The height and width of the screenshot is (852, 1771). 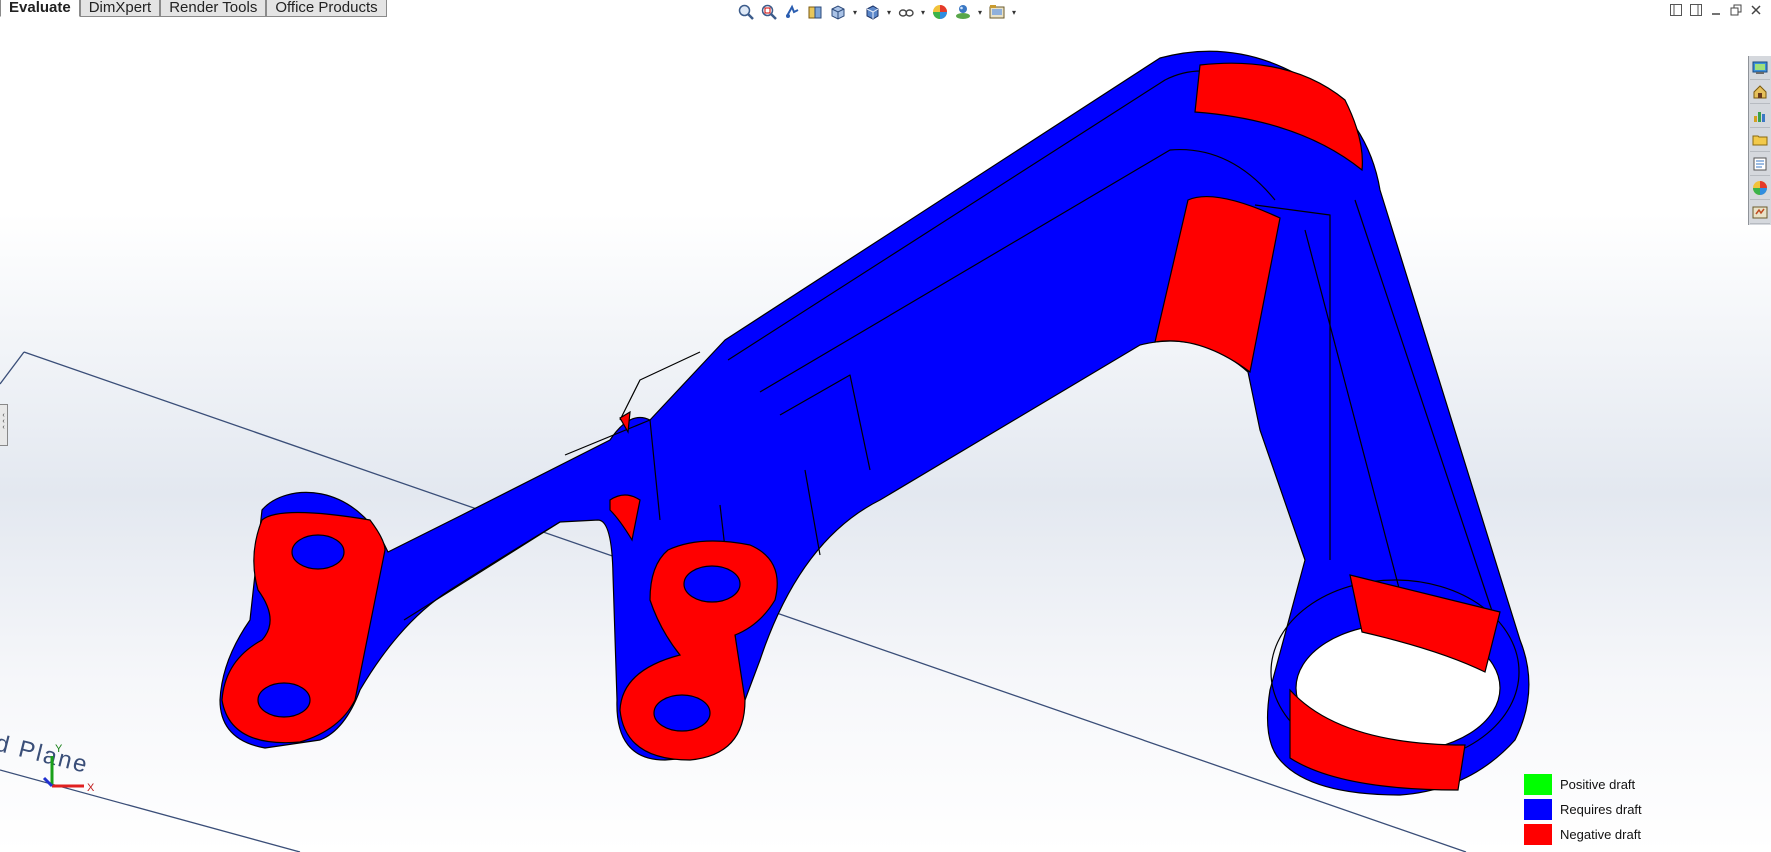 I want to click on zoom-to-area-icon, so click(x=769, y=12).